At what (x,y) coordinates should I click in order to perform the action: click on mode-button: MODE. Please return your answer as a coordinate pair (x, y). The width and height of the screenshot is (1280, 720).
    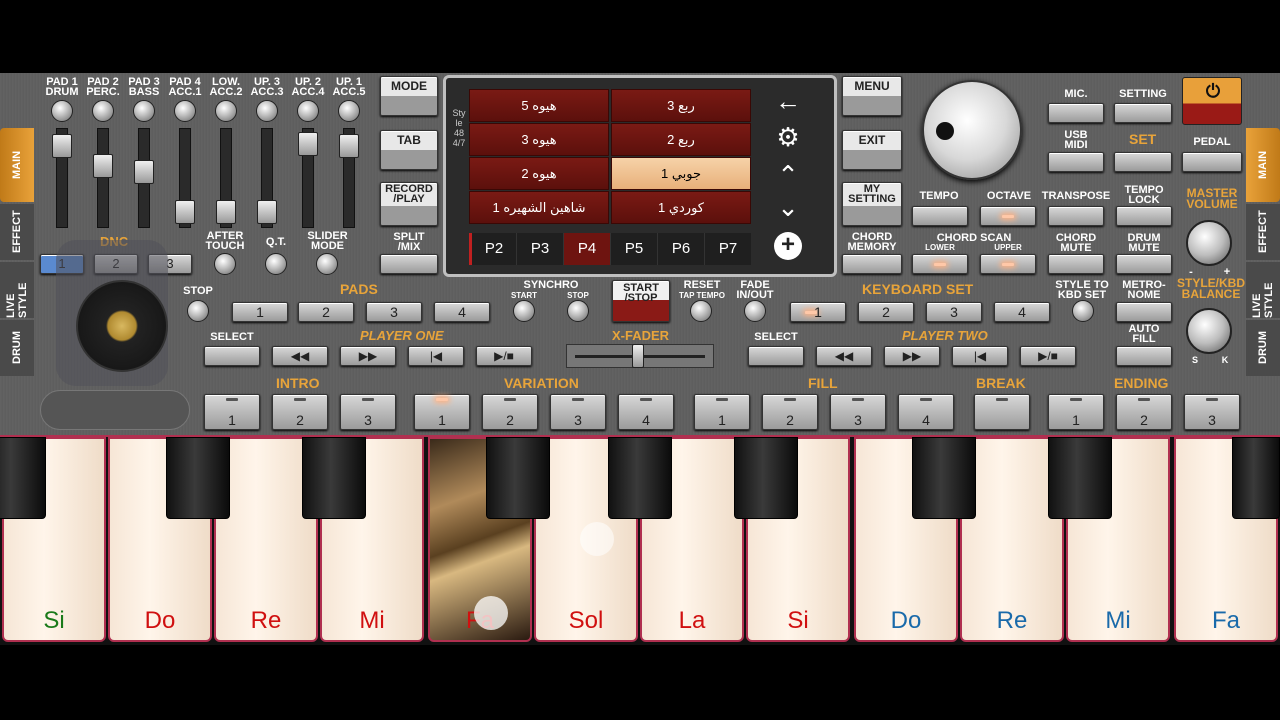
    Looking at the image, I should click on (409, 96).